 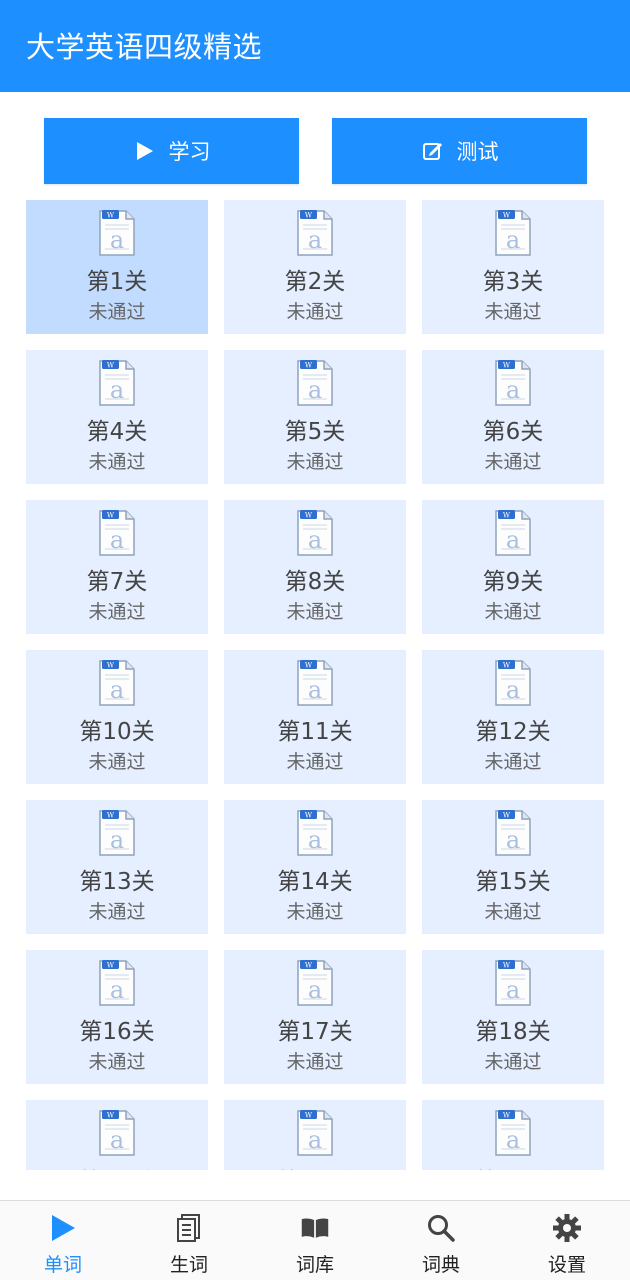 I want to click on level-tile: Wa 第7关 未通过, so click(x=117, y=567).